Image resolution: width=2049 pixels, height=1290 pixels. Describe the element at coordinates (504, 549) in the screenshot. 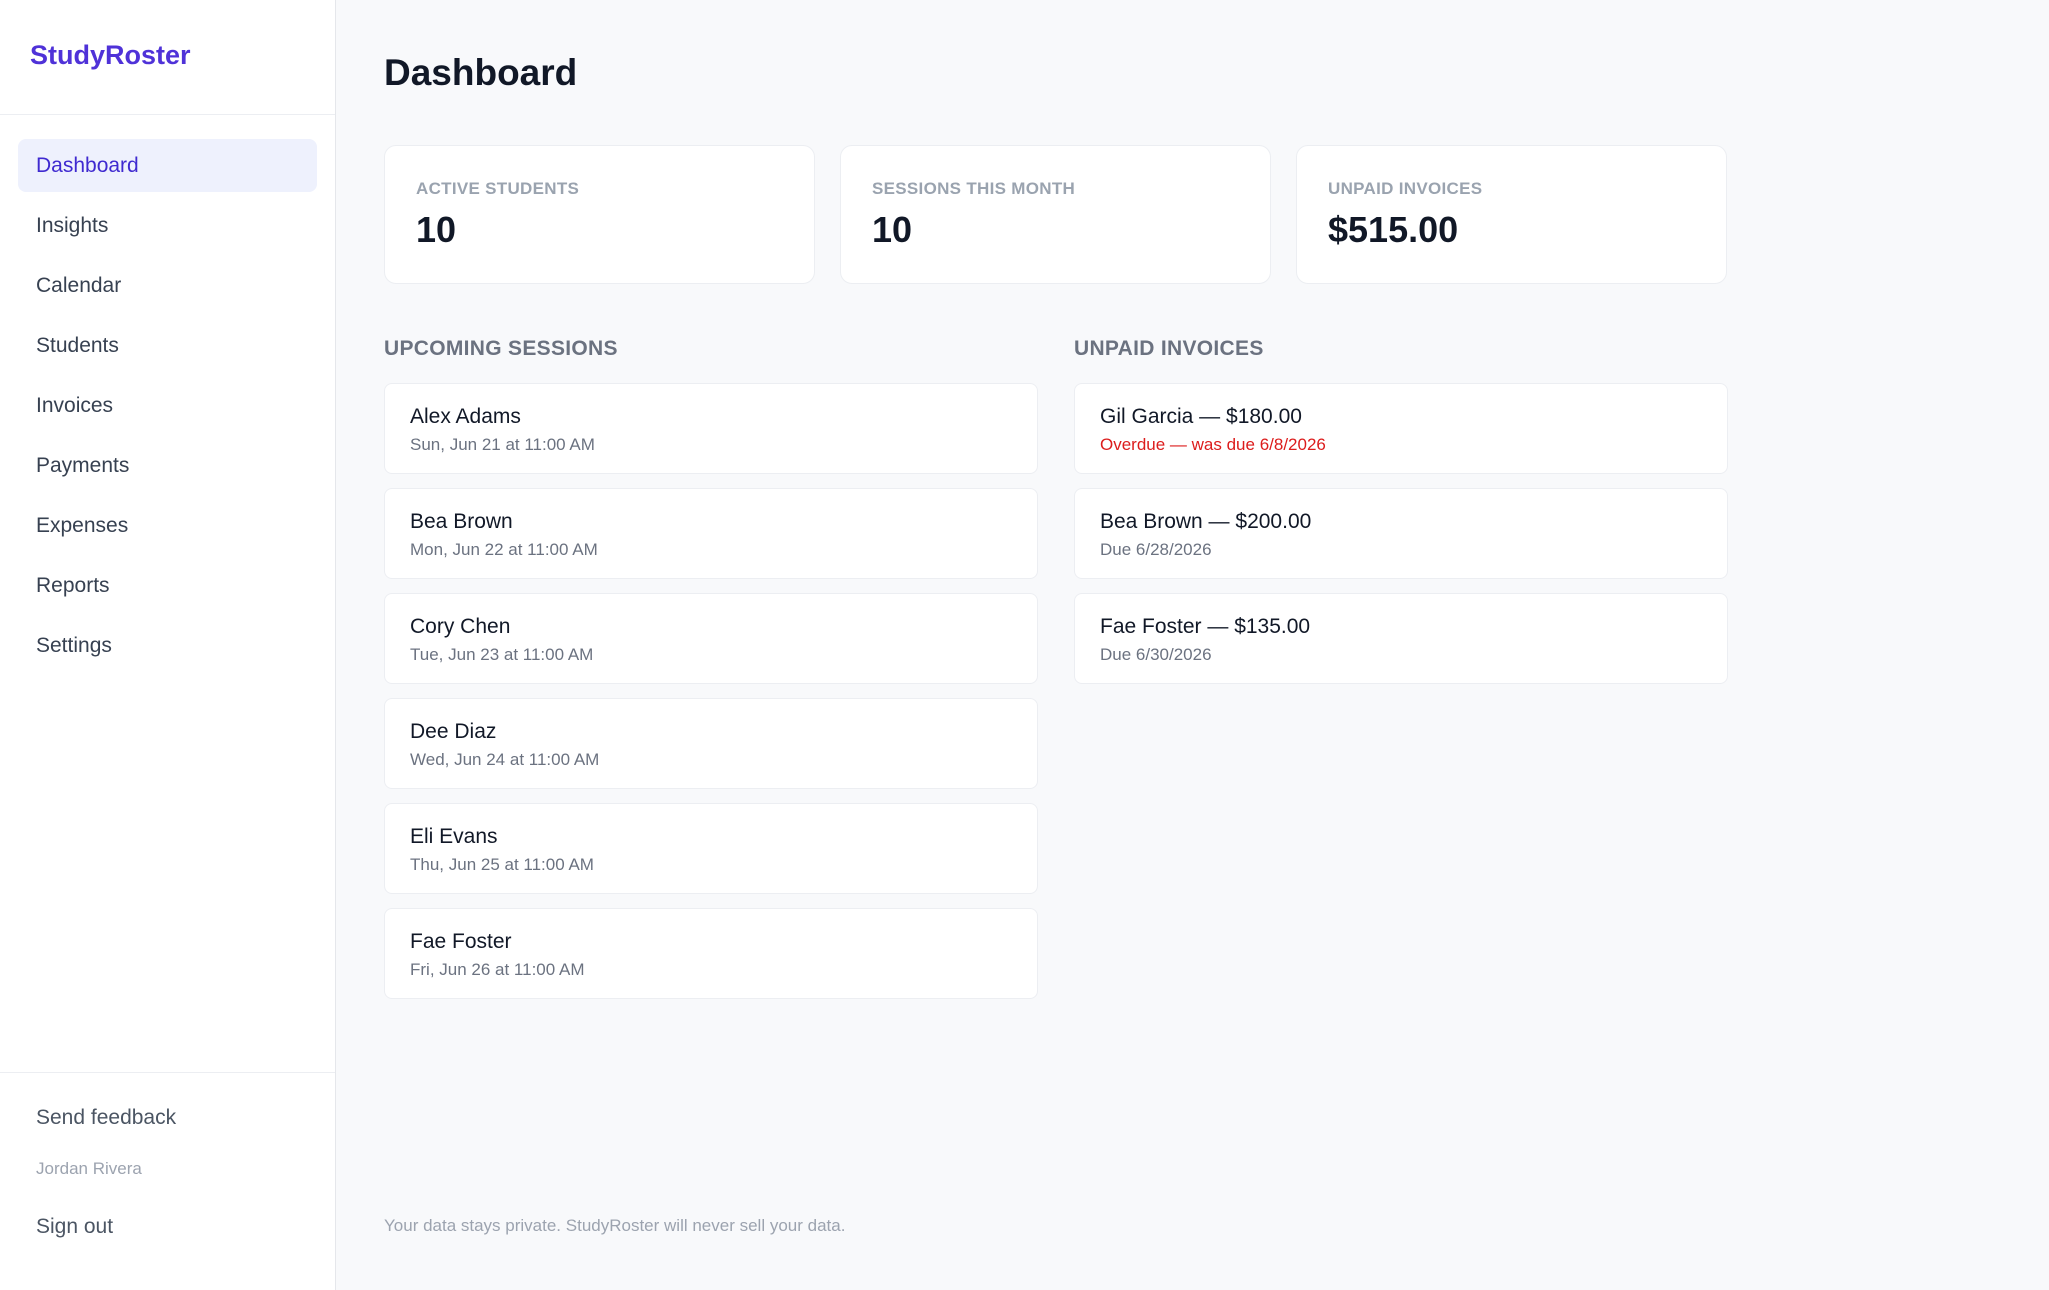

I see `session-time: Mon, Jun 22 at 11:00 AM` at that location.